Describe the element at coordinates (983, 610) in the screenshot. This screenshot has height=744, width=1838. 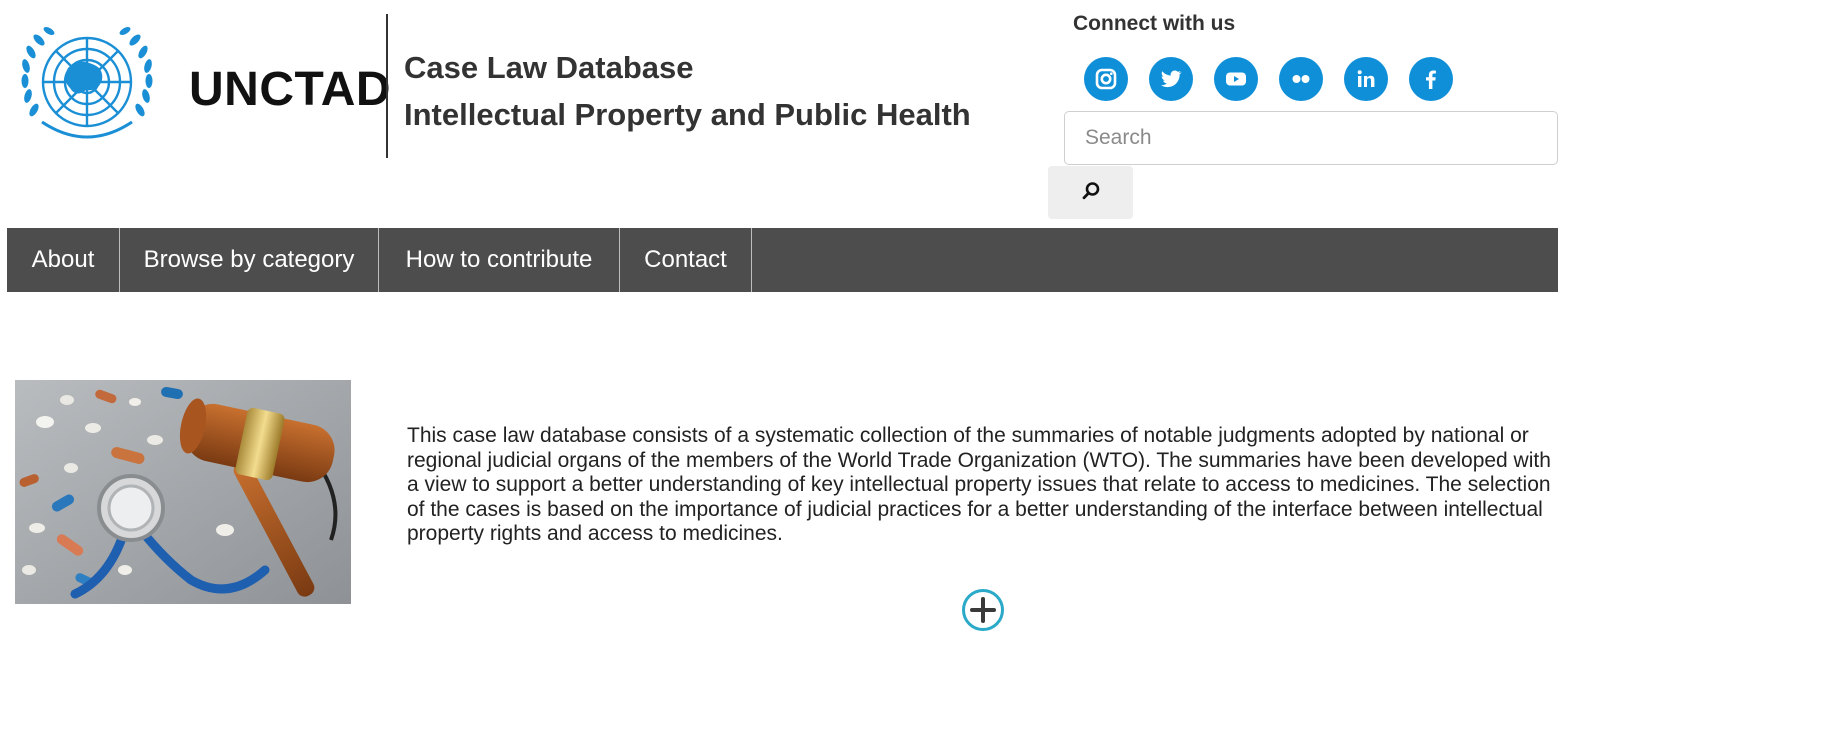
I see `plus-circle-icon` at that location.